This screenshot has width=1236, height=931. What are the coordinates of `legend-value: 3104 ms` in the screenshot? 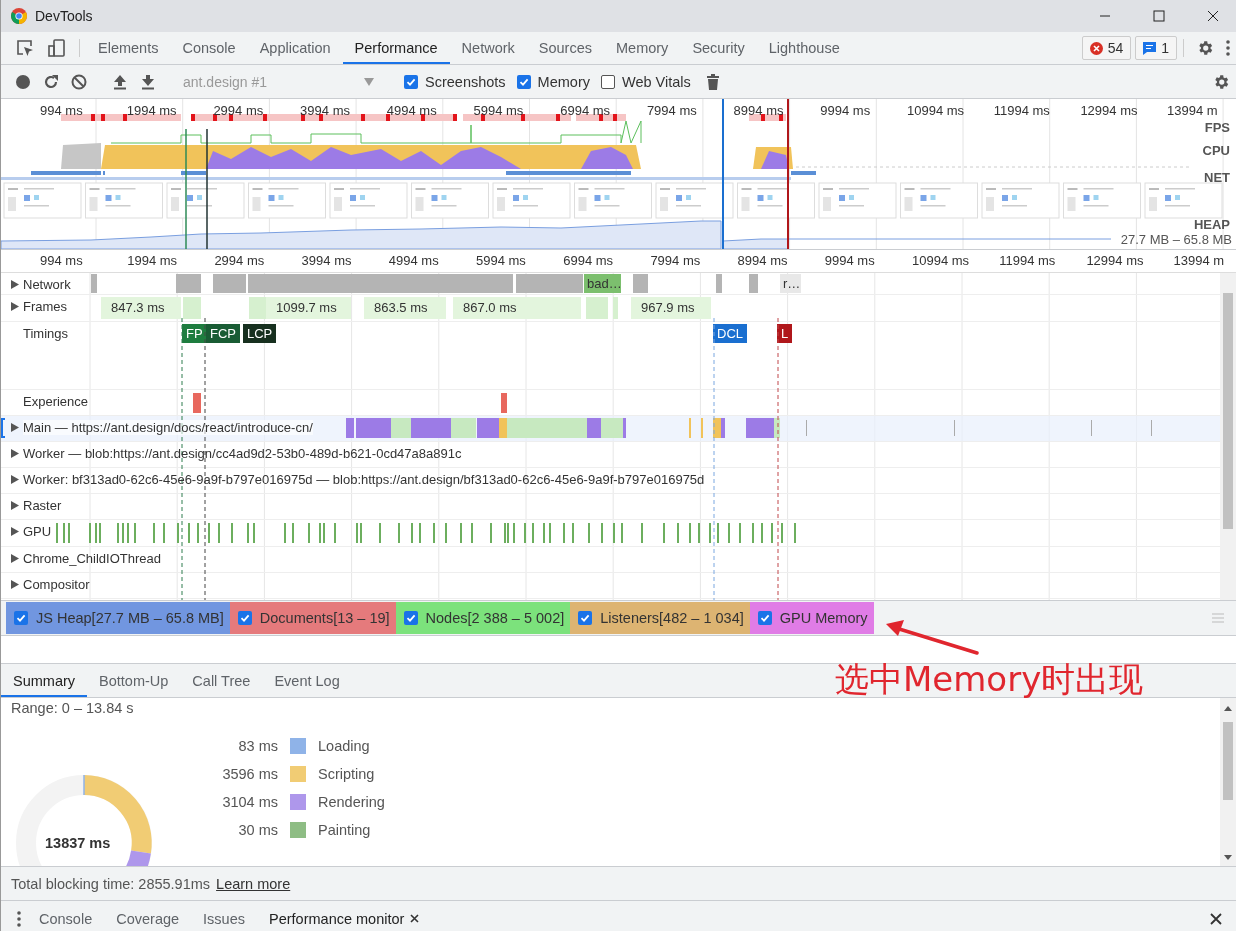 It's located at (249, 802).